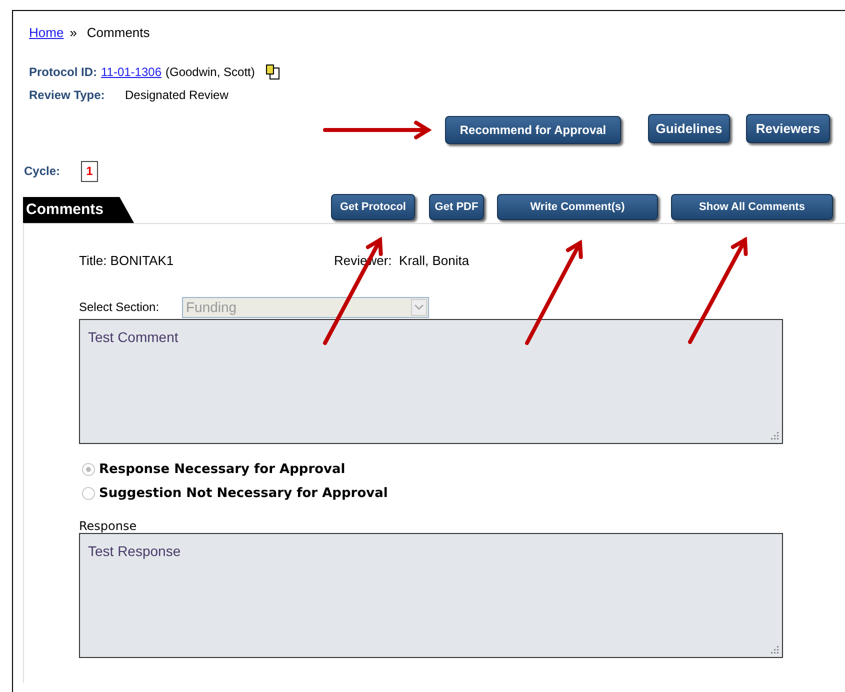 The height and width of the screenshot is (692, 845). Describe the element at coordinates (577, 207) in the screenshot. I see `action-button: Write Comment(s)` at that location.